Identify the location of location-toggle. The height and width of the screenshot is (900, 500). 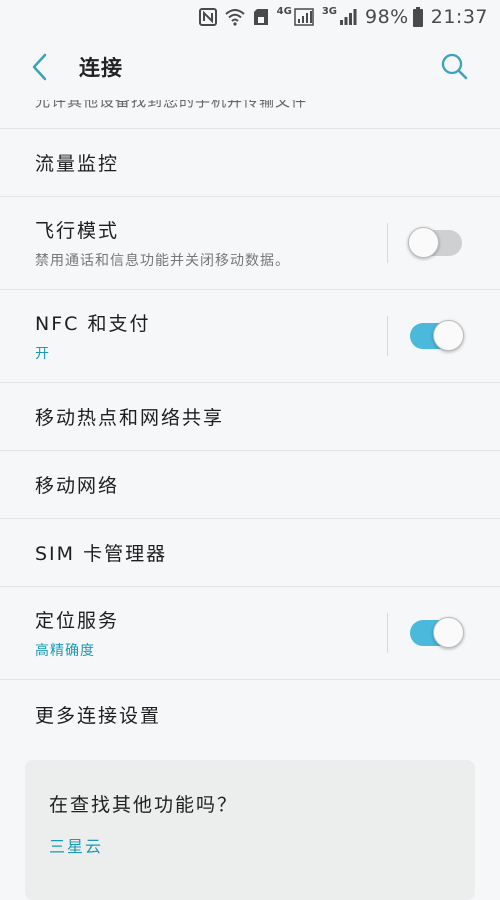
(437, 632).